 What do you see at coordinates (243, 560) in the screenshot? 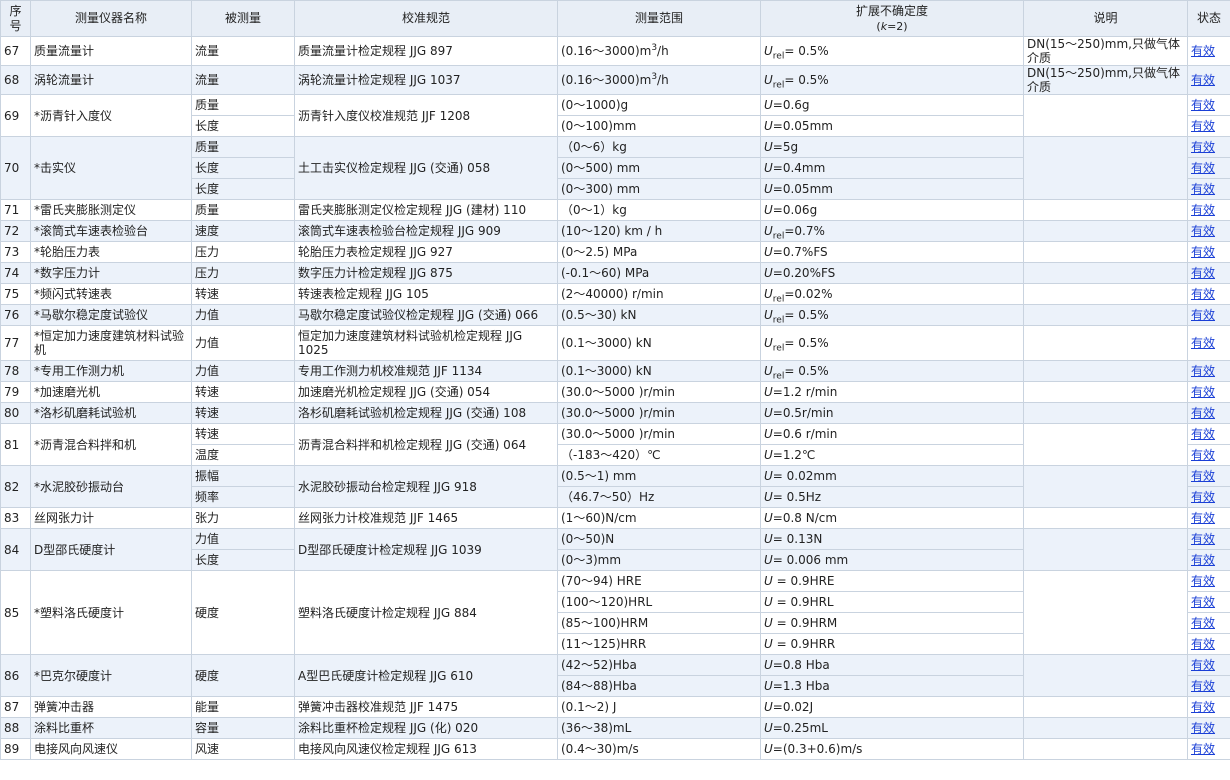
I see `measurand-cell: 长度` at bounding box center [243, 560].